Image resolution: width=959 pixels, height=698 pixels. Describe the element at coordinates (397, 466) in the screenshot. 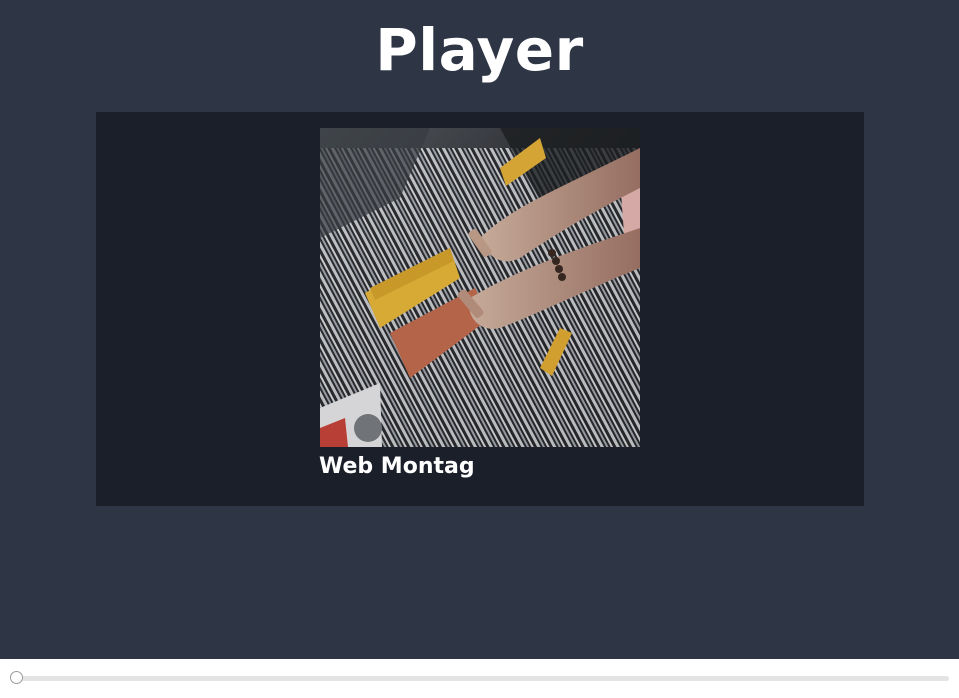

I see `track-title: Web Montag` at that location.